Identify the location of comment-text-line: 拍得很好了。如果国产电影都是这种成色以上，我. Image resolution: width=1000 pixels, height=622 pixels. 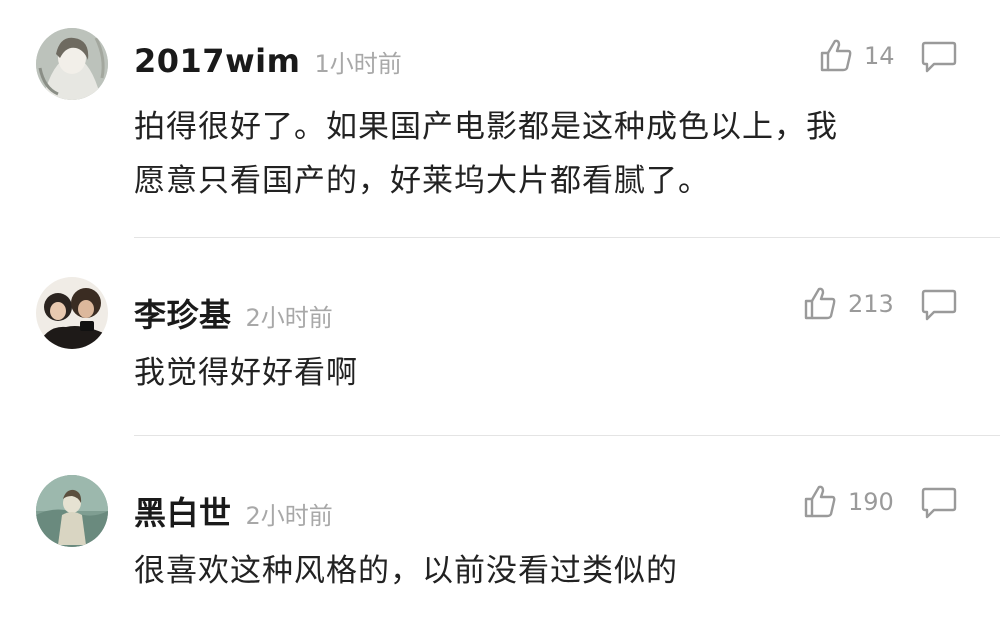
(486, 127).